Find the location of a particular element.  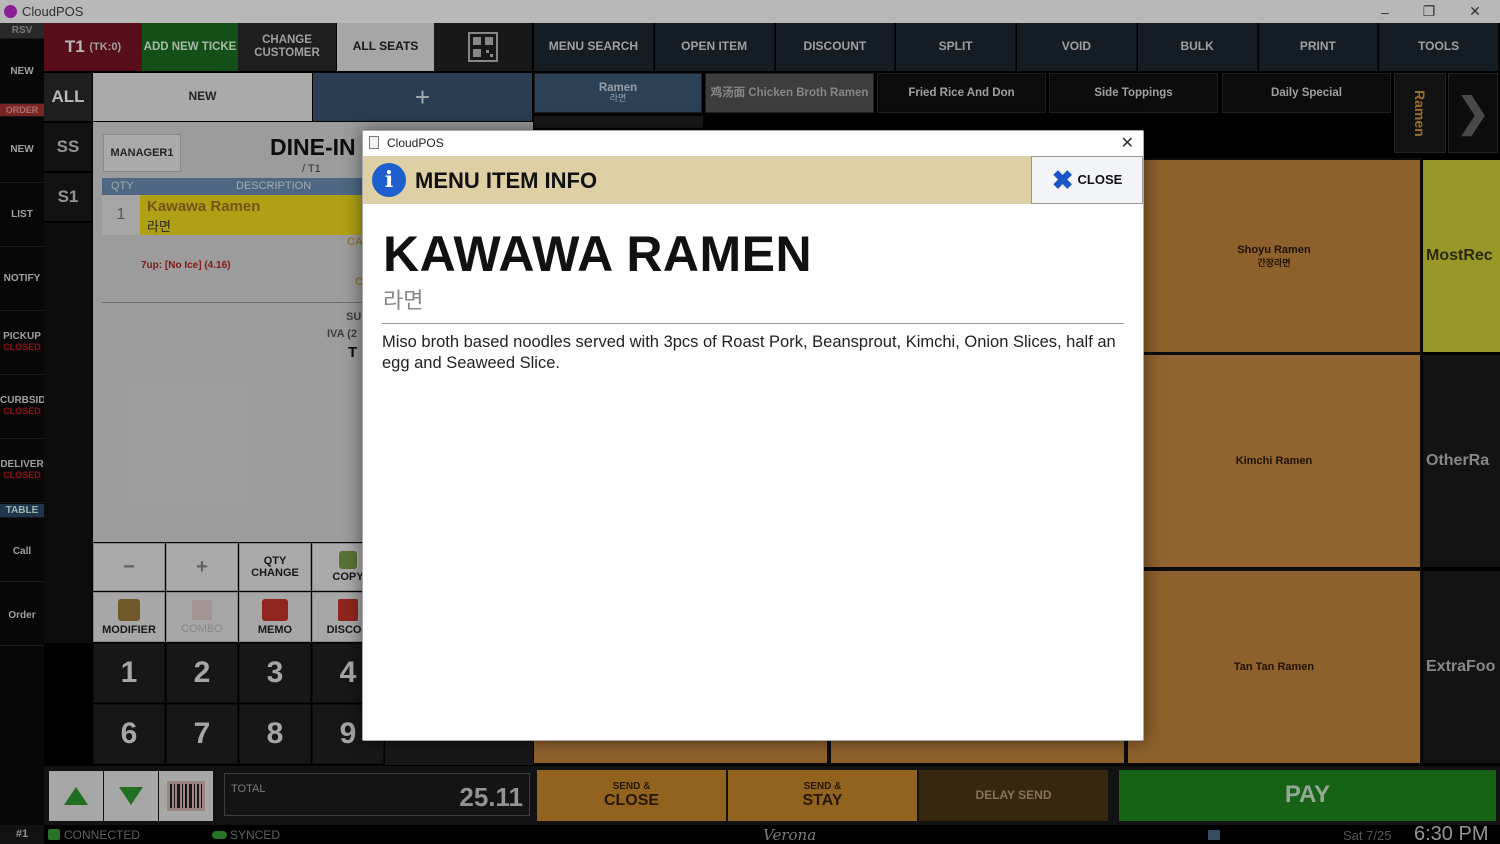

dialog-header-title: MENU ITEM INFO is located at coordinates (506, 180).